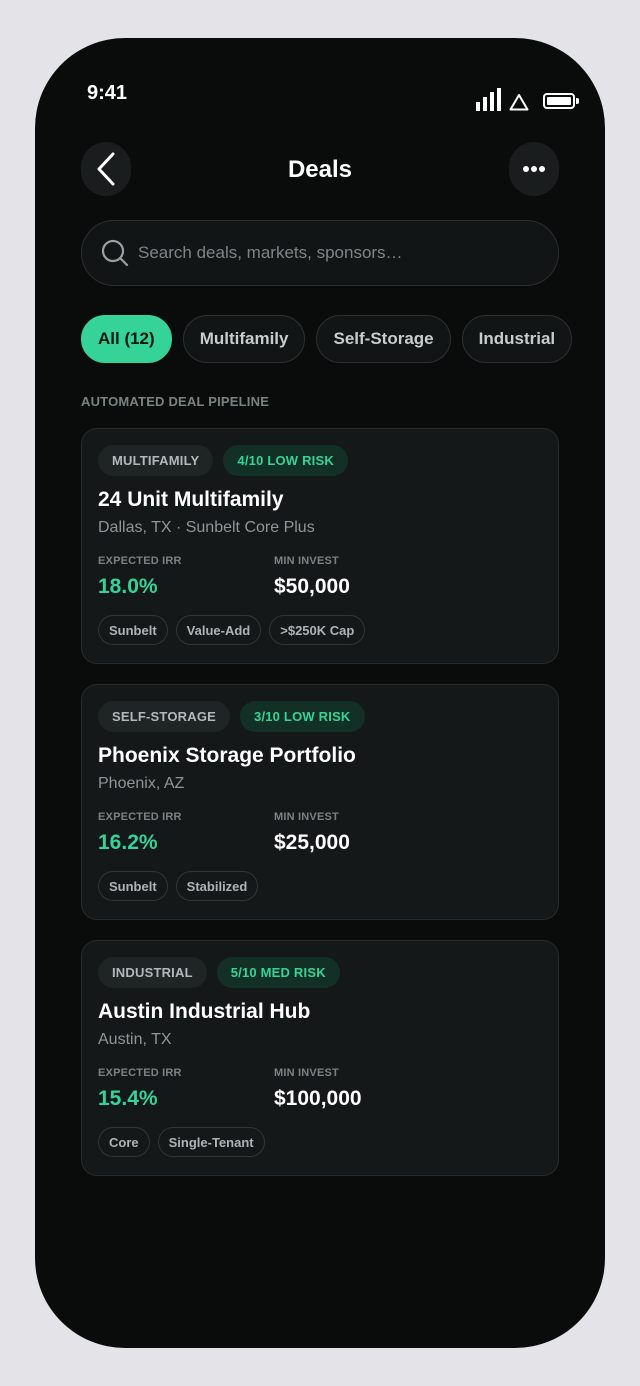  What do you see at coordinates (312, 586) in the screenshot?
I see `min-invest-value: $50,000` at bounding box center [312, 586].